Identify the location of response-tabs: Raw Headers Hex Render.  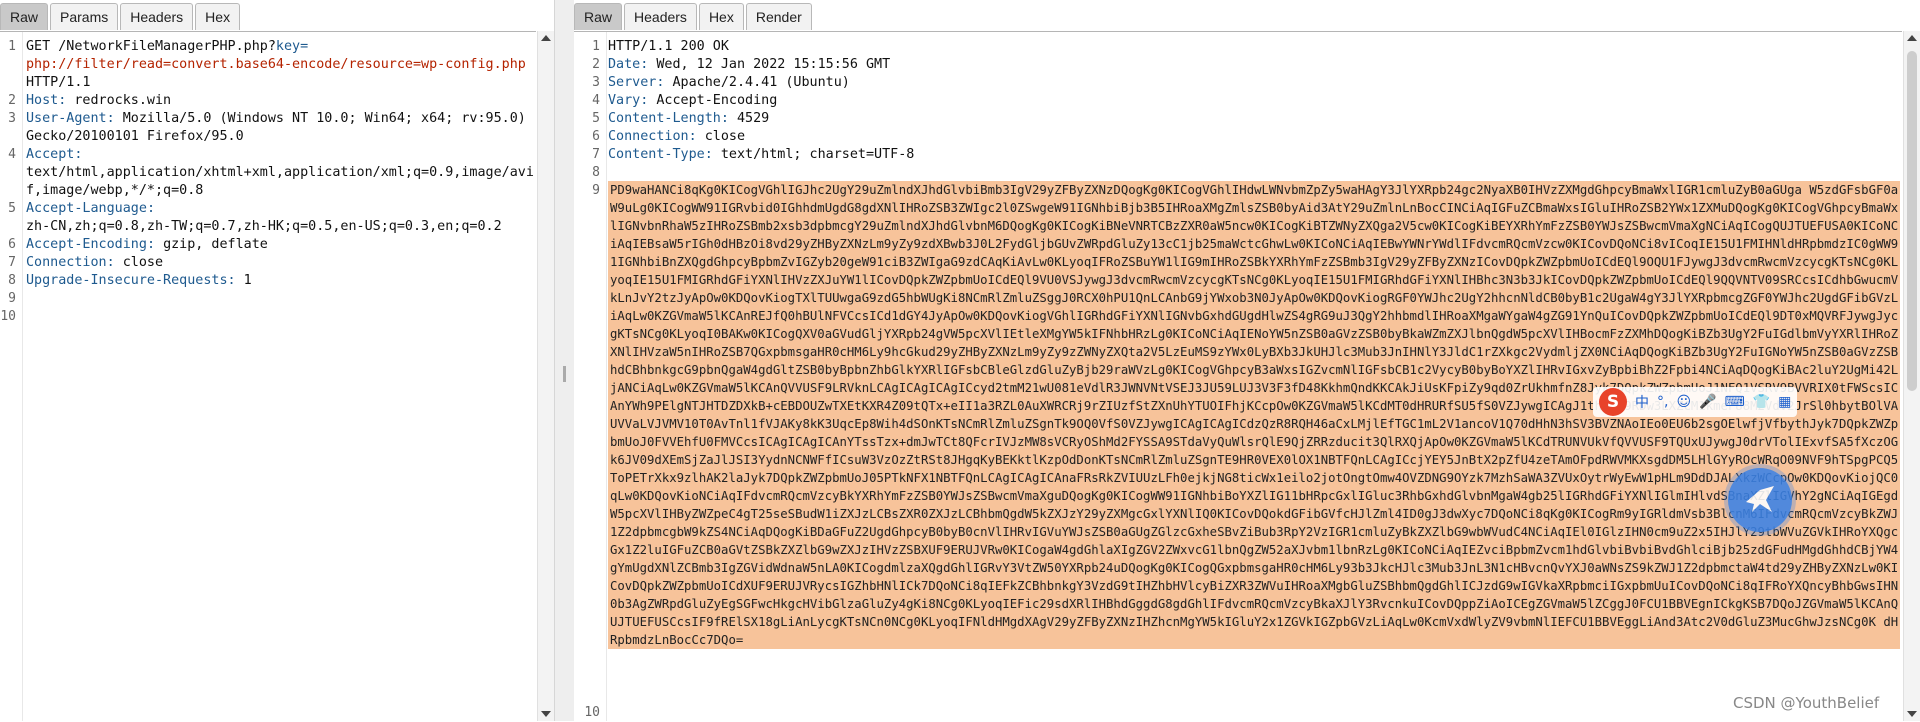
(693, 16).